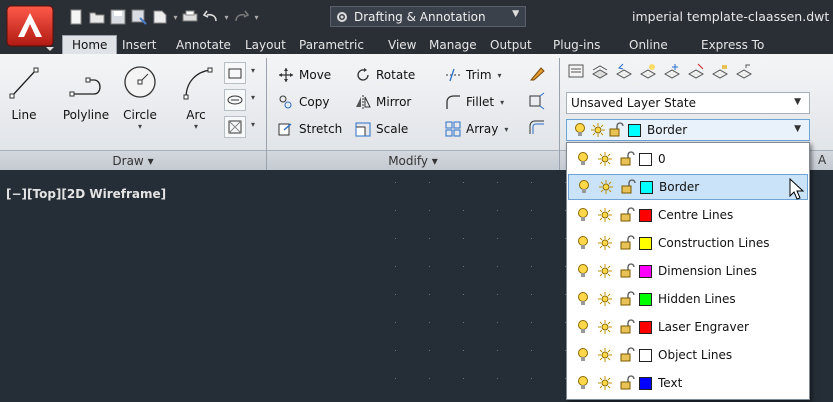 This screenshot has width=833, height=402. I want to click on rectangle-tool-button, so click(235, 73).